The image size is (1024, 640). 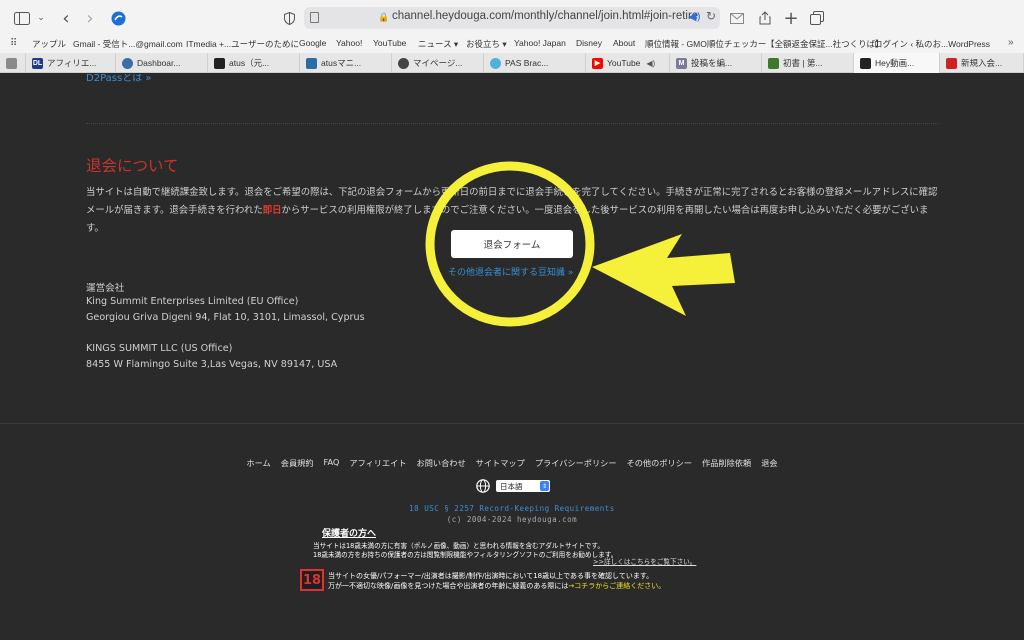 I want to click on footer-link-home: ホーム, so click(x=258, y=463).